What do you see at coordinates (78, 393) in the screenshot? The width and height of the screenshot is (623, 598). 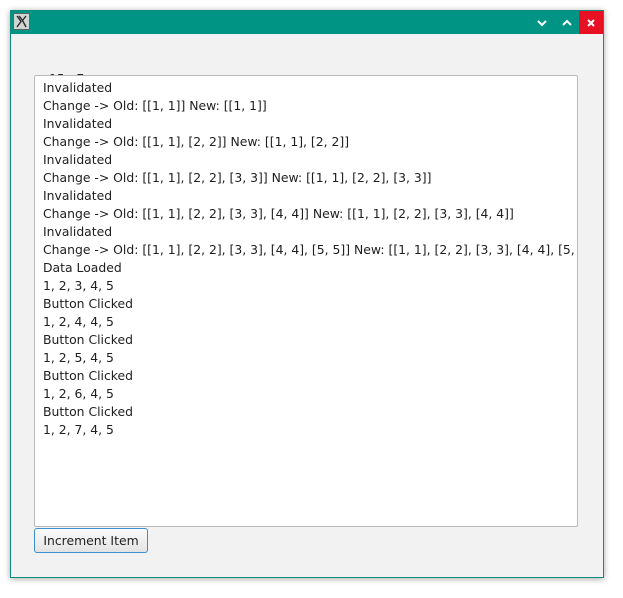 I see `log-line: 1, 2, 6, 4, 5` at bounding box center [78, 393].